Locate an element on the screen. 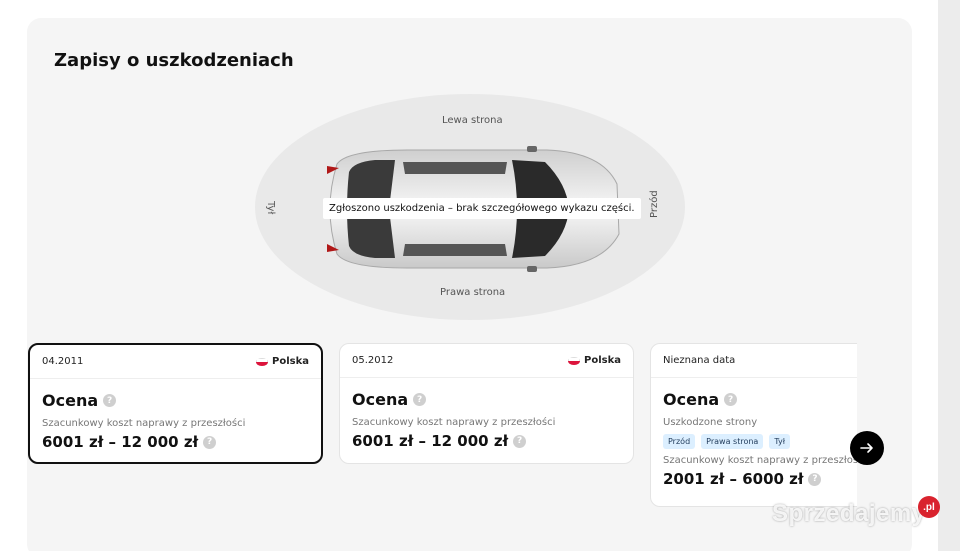 The width and height of the screenshot is (960, 551). next-card-button is located at coordinates (867, 448).